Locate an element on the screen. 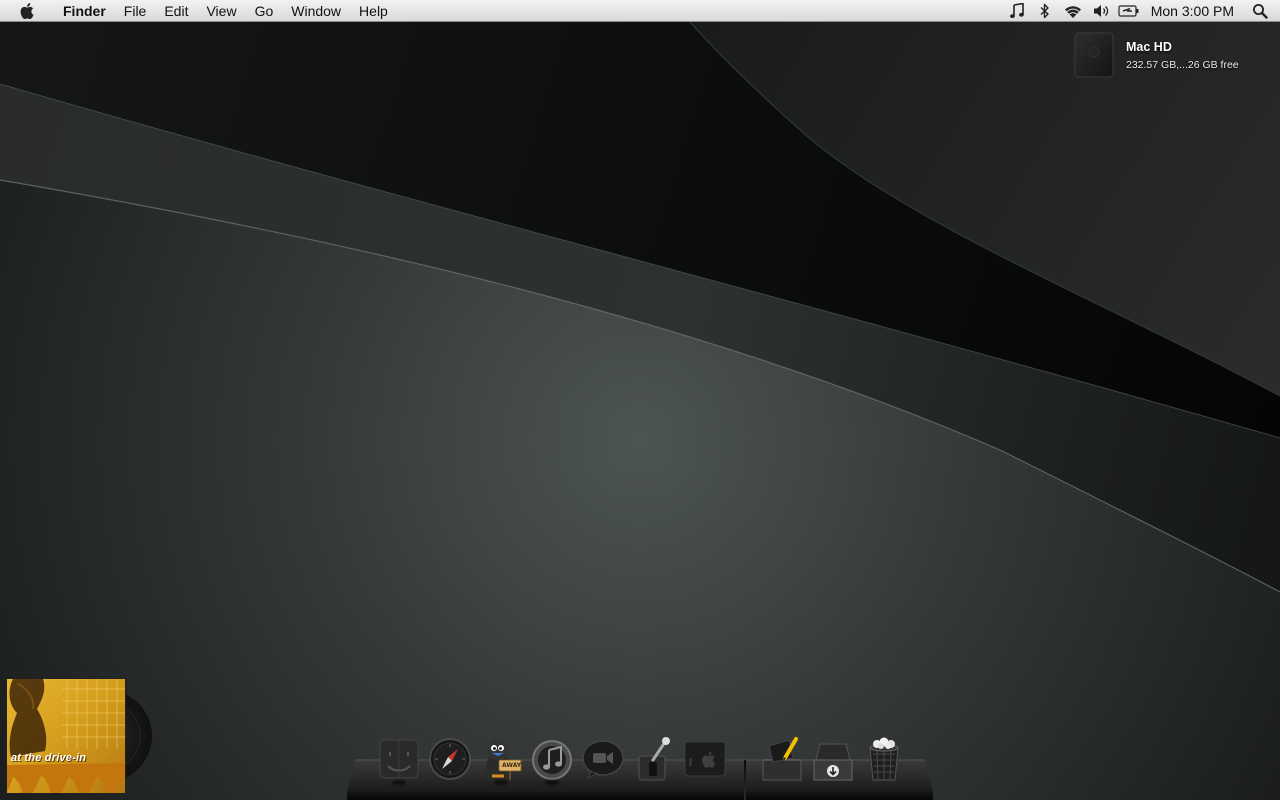 The width and height of the screenshot is (1280, 800). dock-item-apple-store is located at coordinates (705, 761).